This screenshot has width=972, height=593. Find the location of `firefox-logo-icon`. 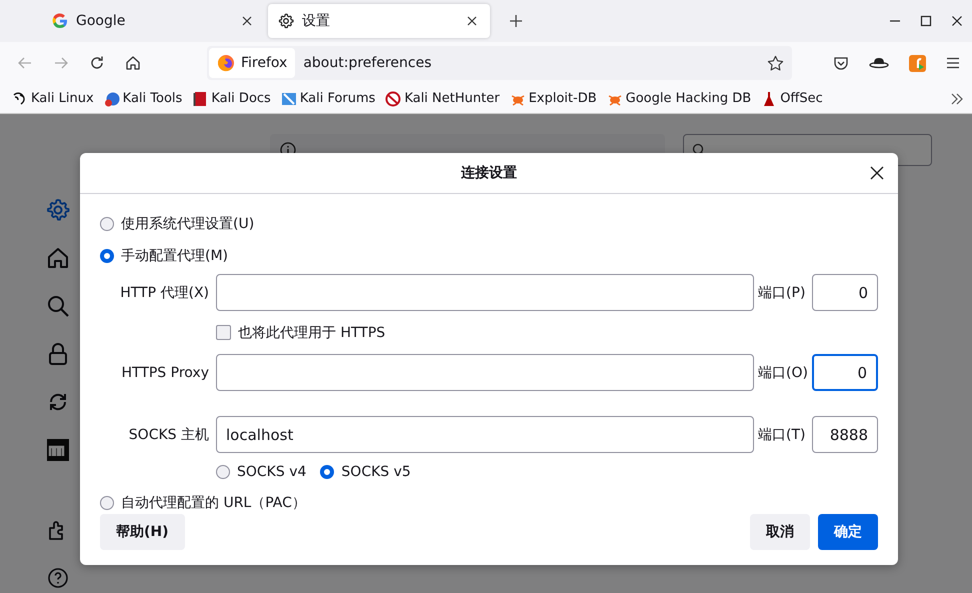

firefox-logo-icon is located at coordinates (226, 63).